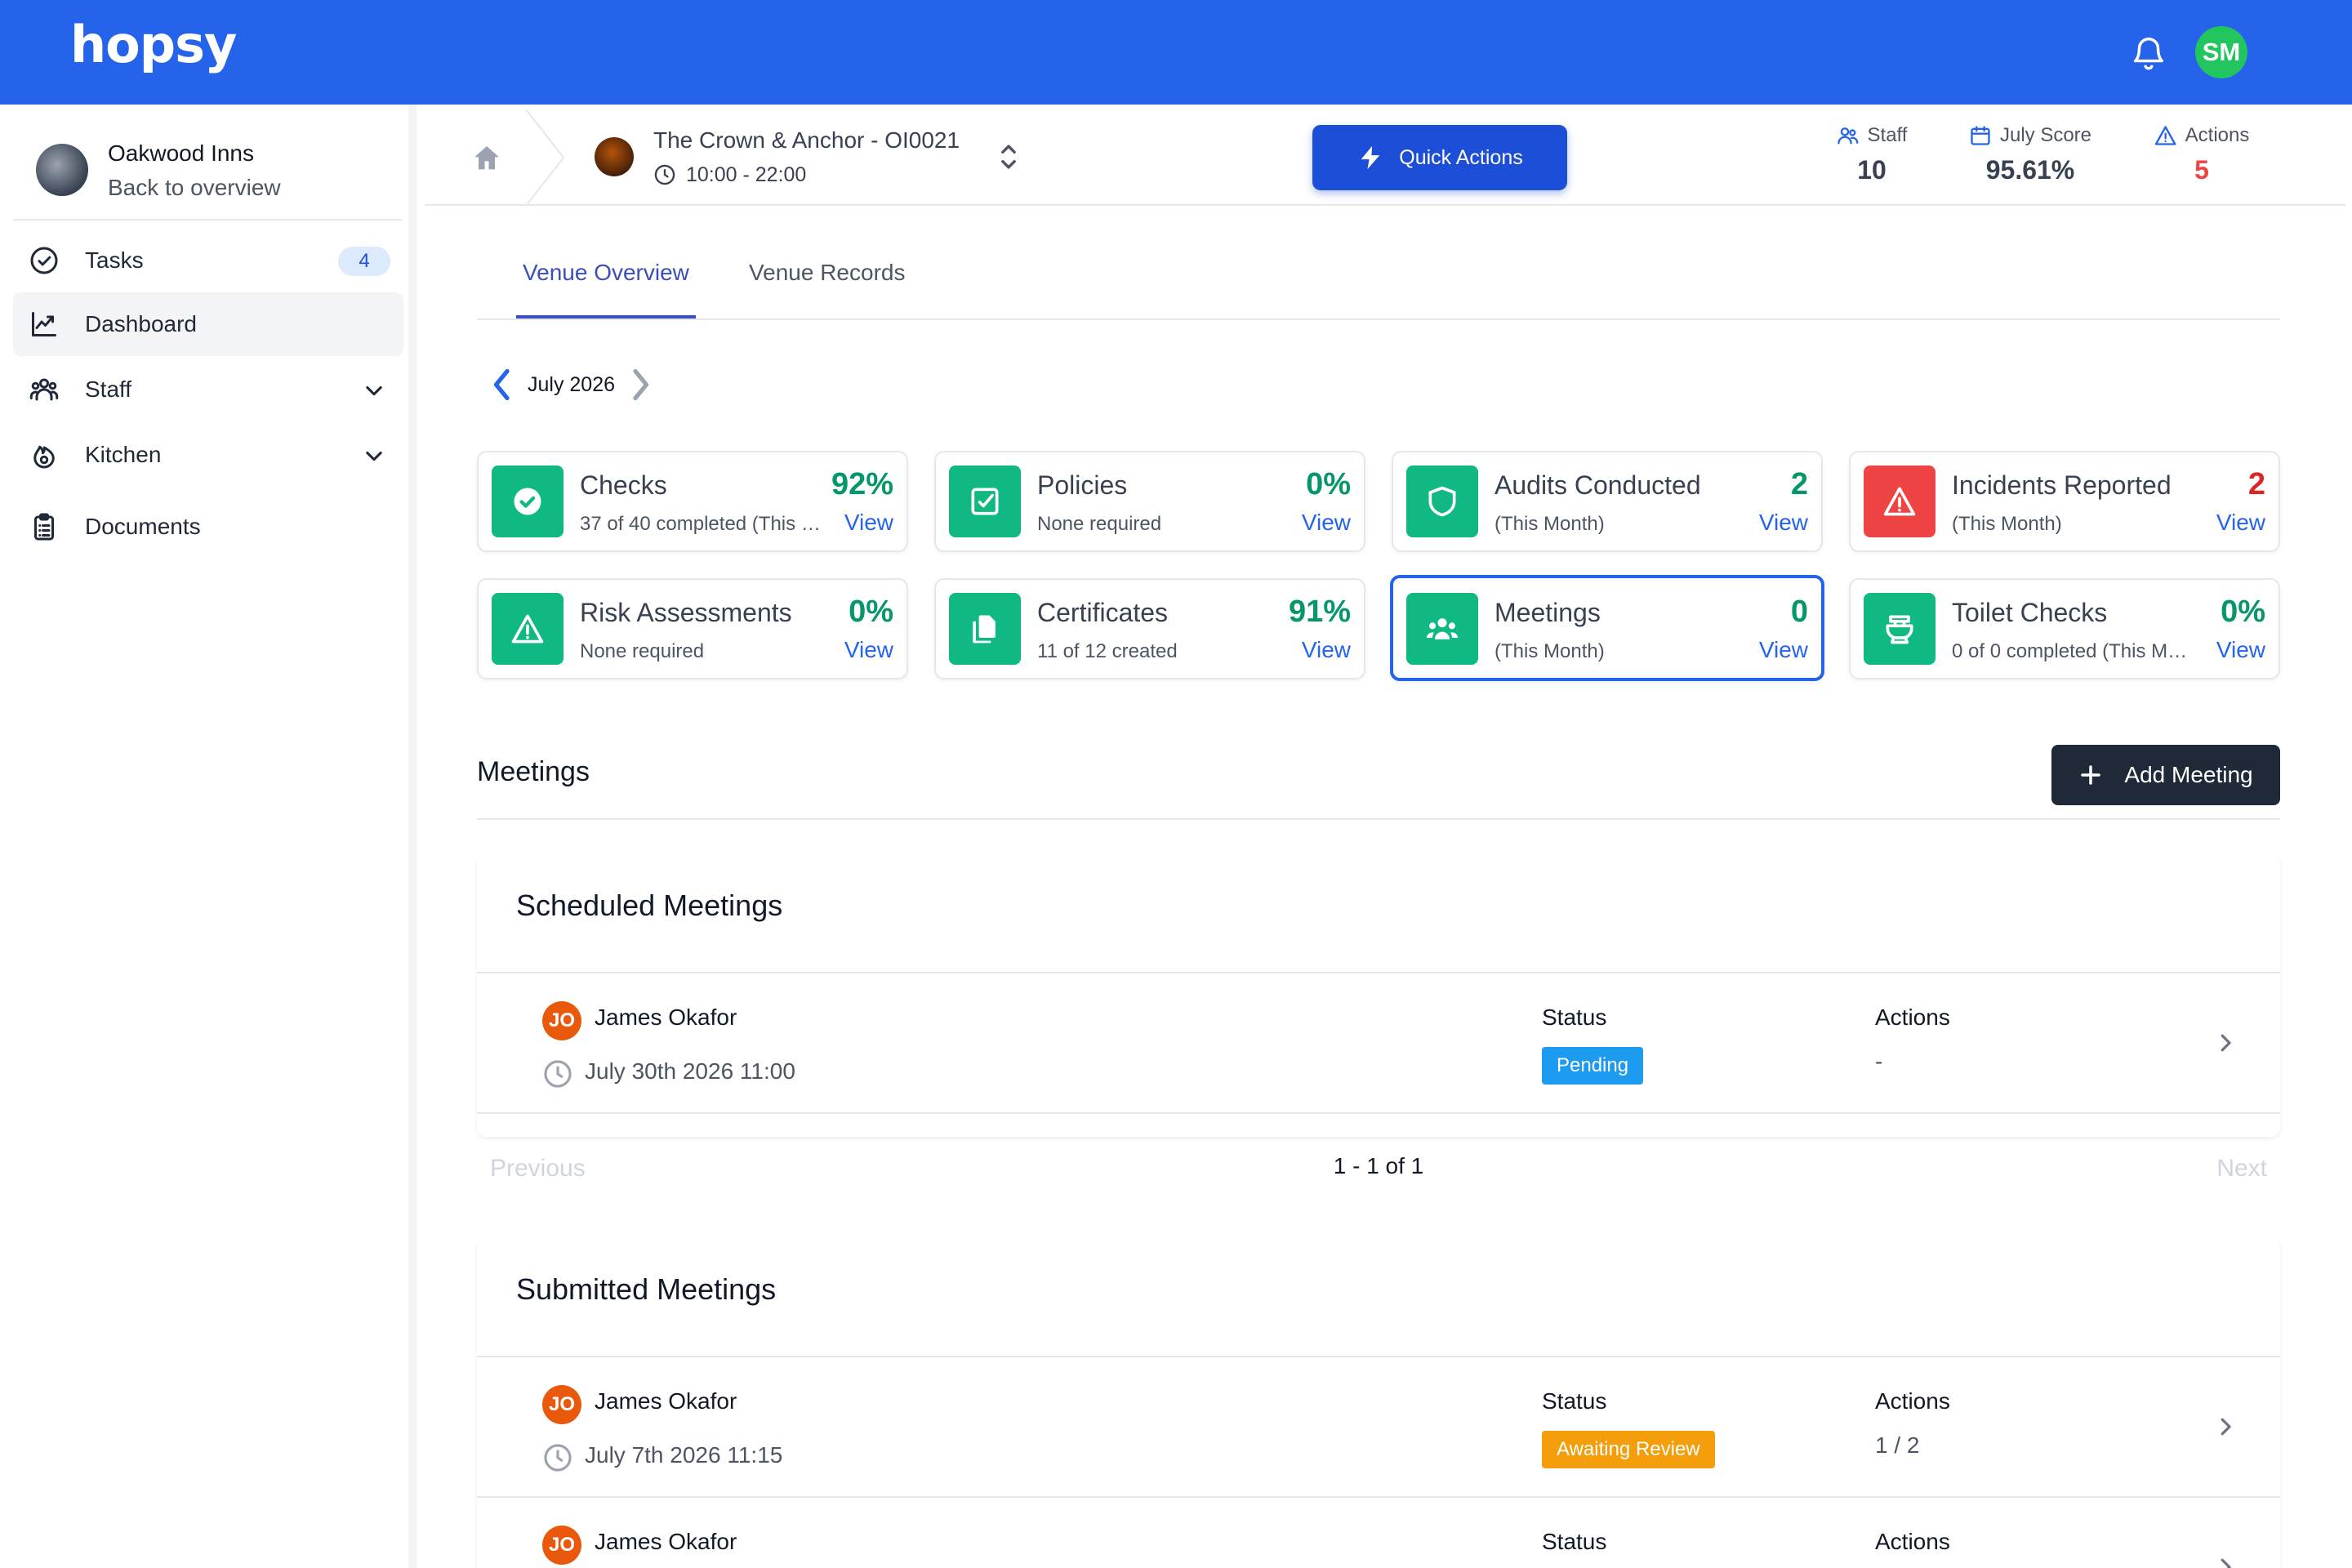 The image size is (2352, 1568). I want to click on app-logo: hopsy, so click(153, 44).